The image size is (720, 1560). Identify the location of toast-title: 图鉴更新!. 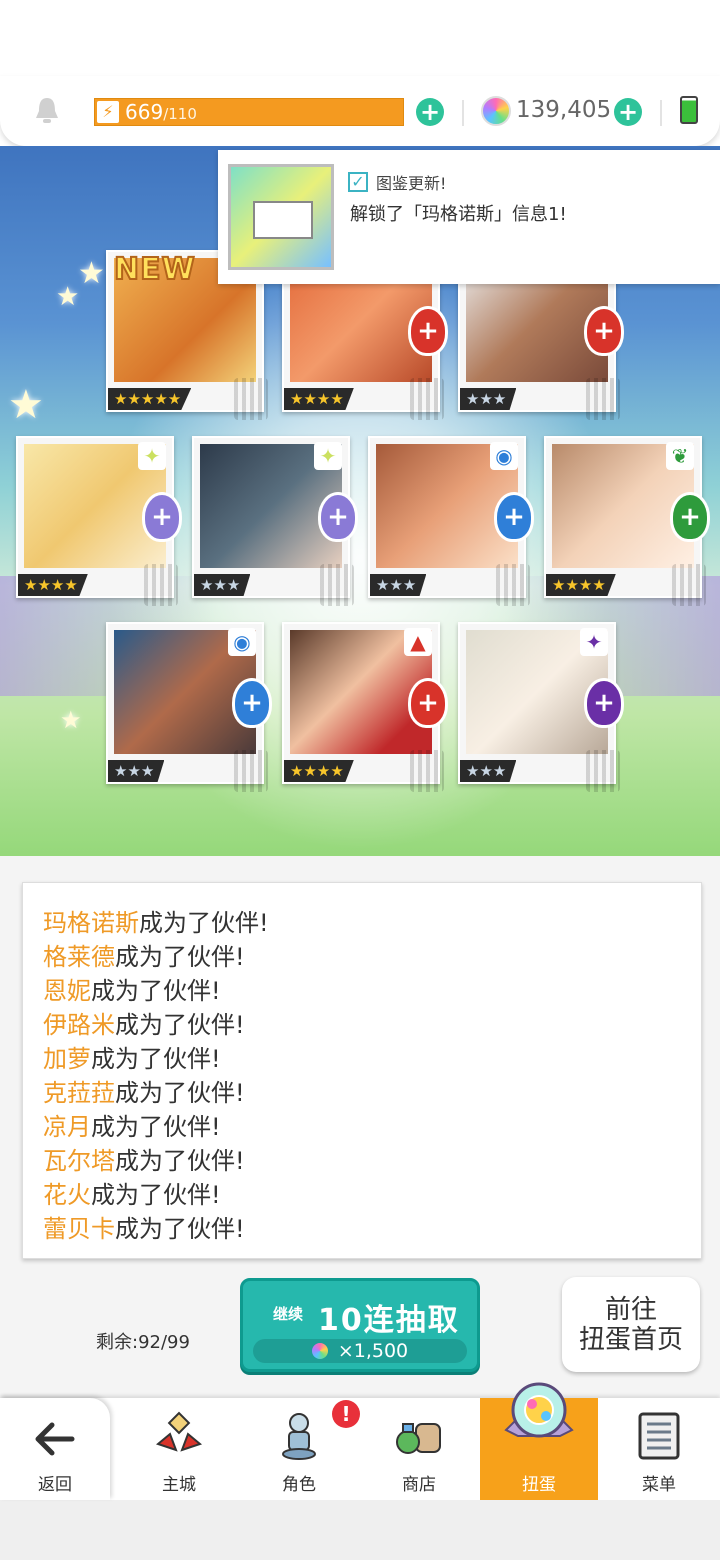
(411, 183).